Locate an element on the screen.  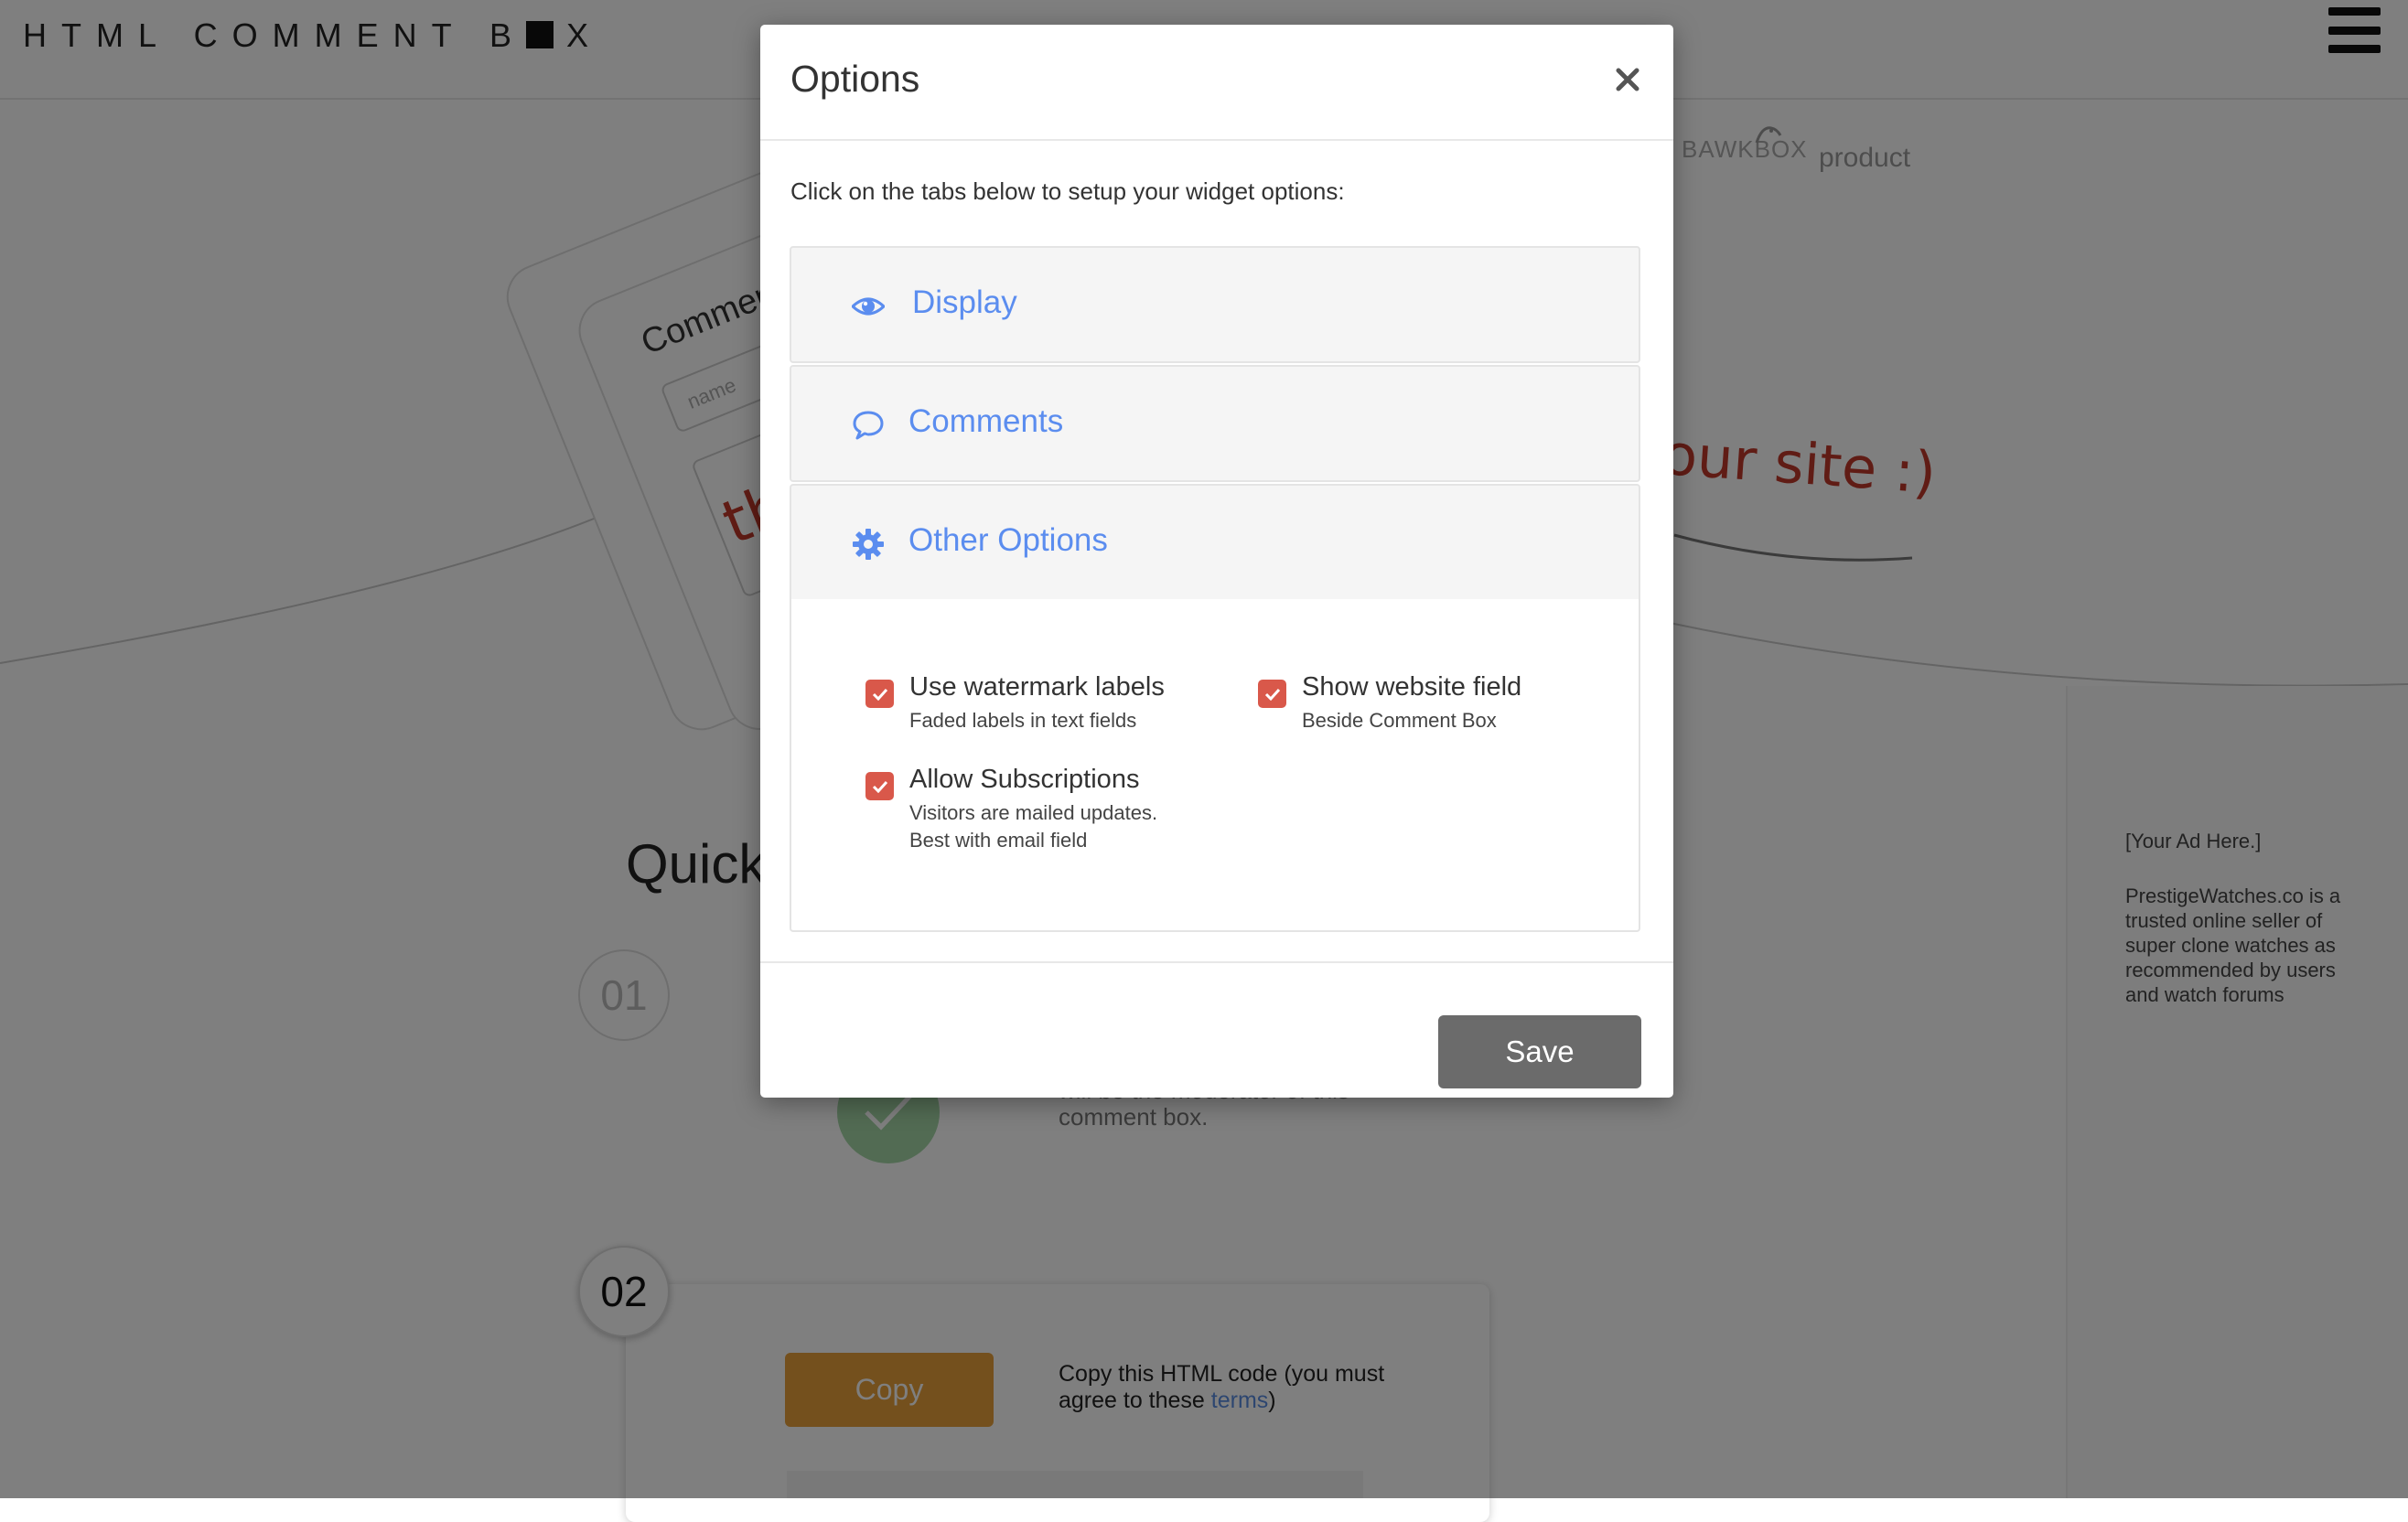
website-field-checkbox is located at coordinates (1272, 694).